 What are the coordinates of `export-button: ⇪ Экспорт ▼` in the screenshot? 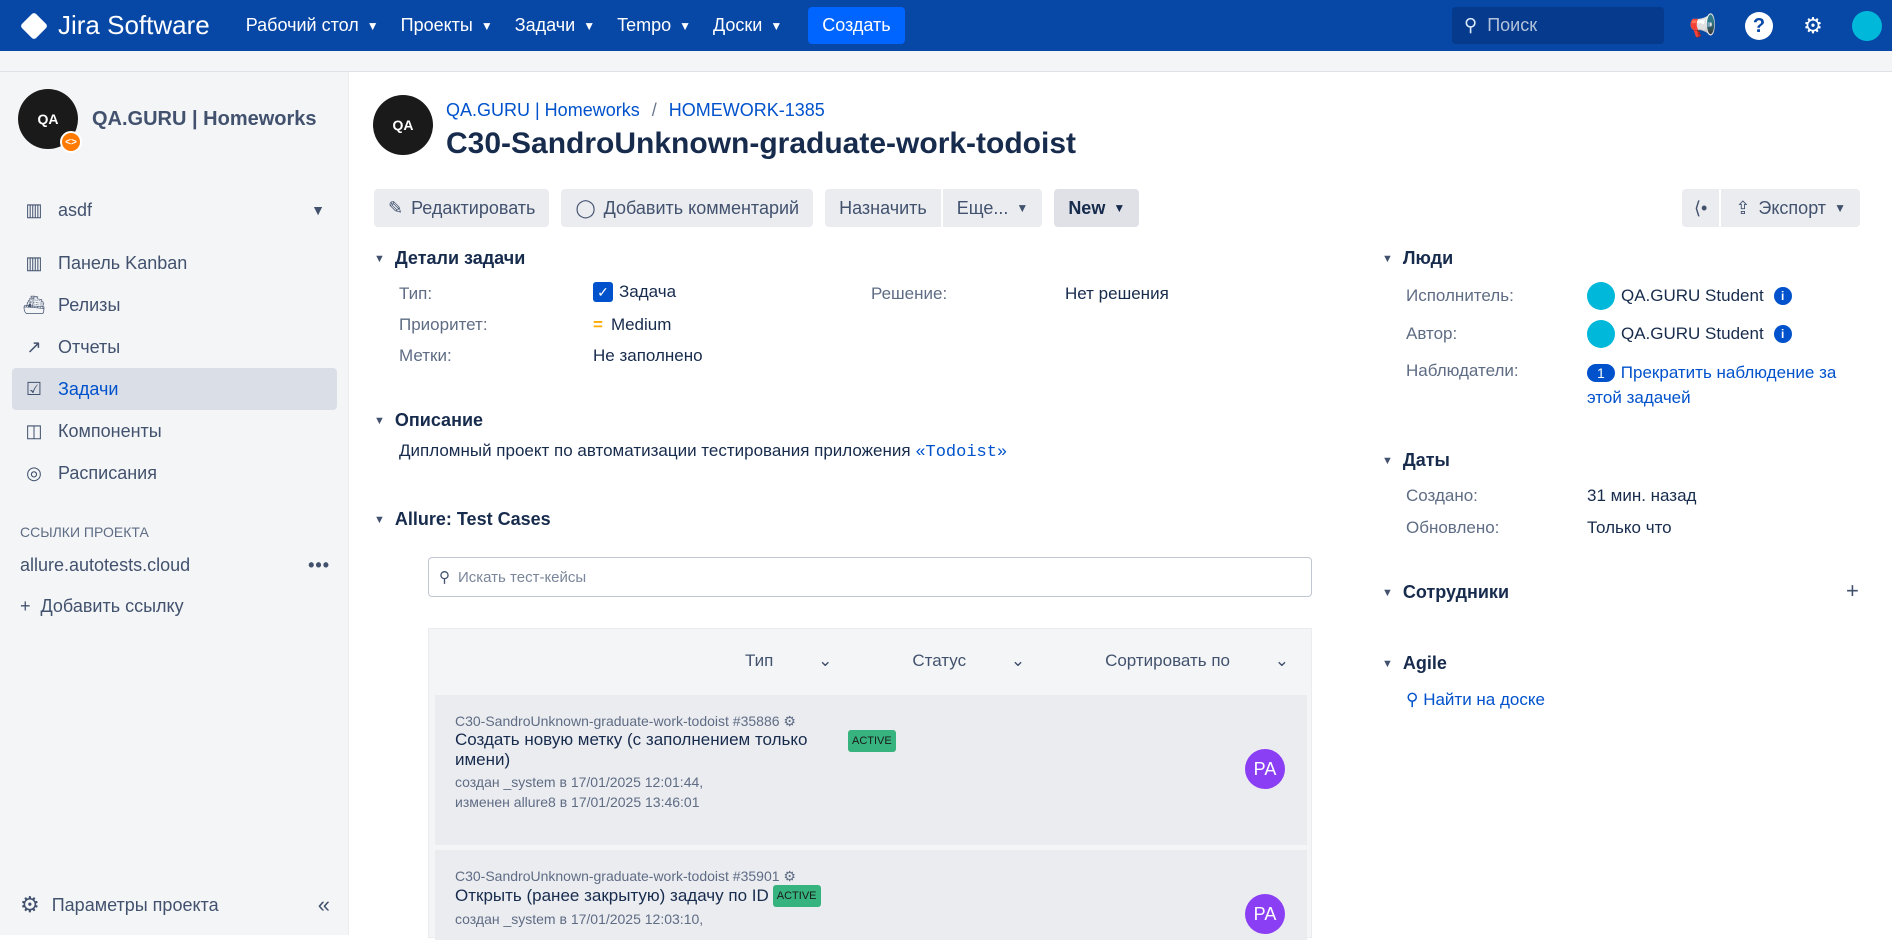 It's located at (1790, 208).